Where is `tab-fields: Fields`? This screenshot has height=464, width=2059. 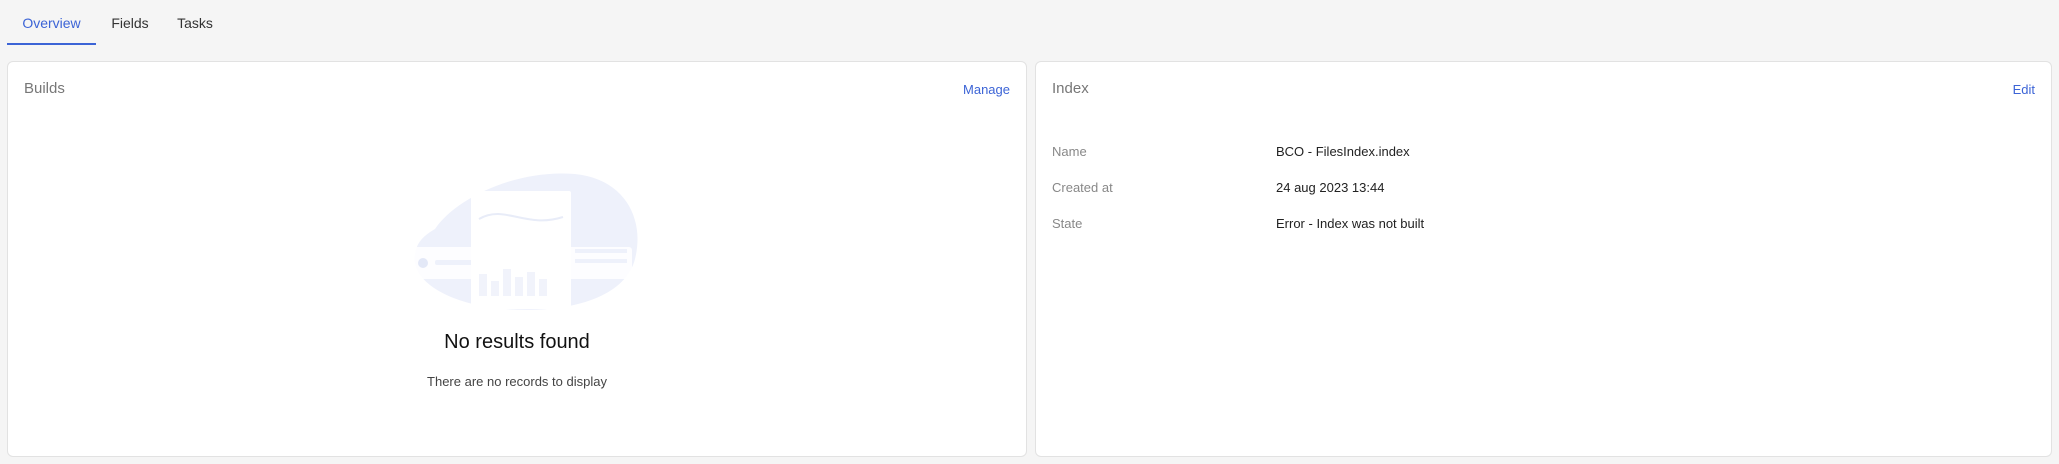 tab-fields: Fields is located at coordinates (130, 23).